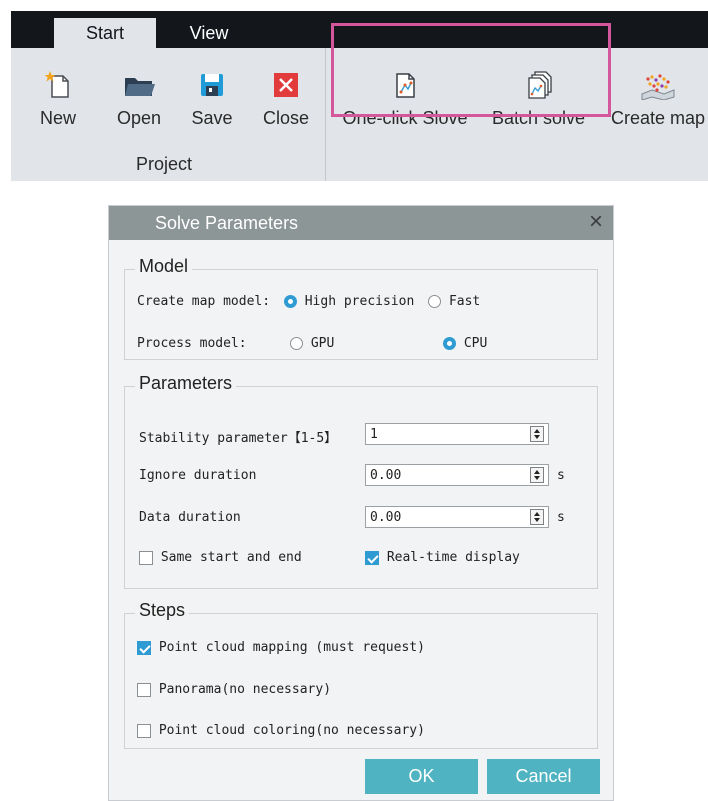 This screenshot has height=801, width=708. I want to click on realtime-display-checkbox, so click(372, 557).